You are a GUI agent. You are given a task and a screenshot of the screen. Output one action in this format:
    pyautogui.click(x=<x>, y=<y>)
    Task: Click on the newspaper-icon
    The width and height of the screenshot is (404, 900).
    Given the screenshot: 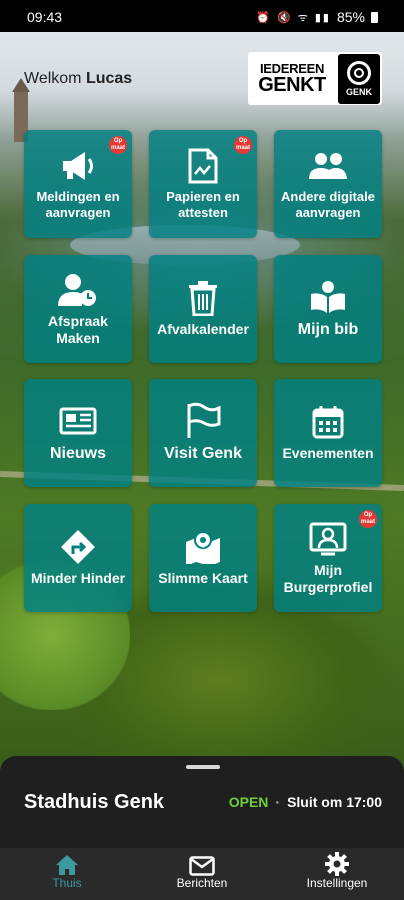 What is the action you would take?
    pyautogui.click(x=78, y=421)
    